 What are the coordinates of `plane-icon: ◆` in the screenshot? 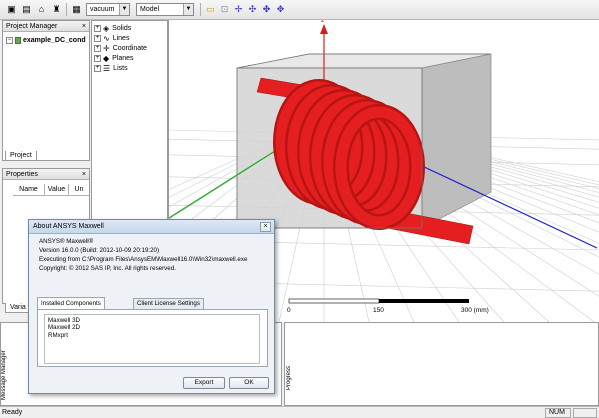 It's located at (106, 58).